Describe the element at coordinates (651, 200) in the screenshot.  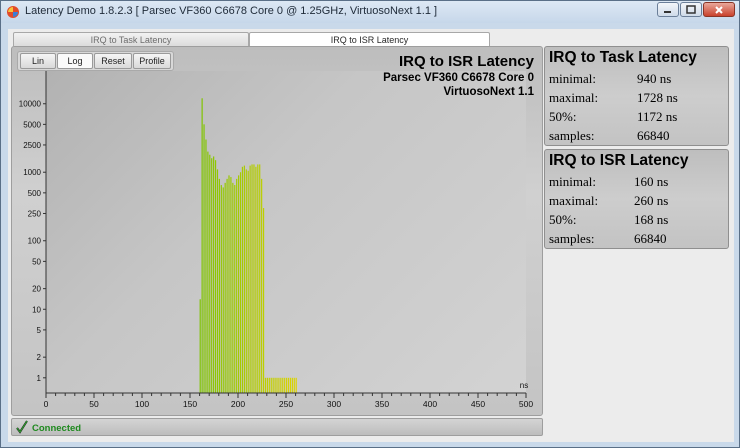
I see `stat-value: 260 ns` at that location.